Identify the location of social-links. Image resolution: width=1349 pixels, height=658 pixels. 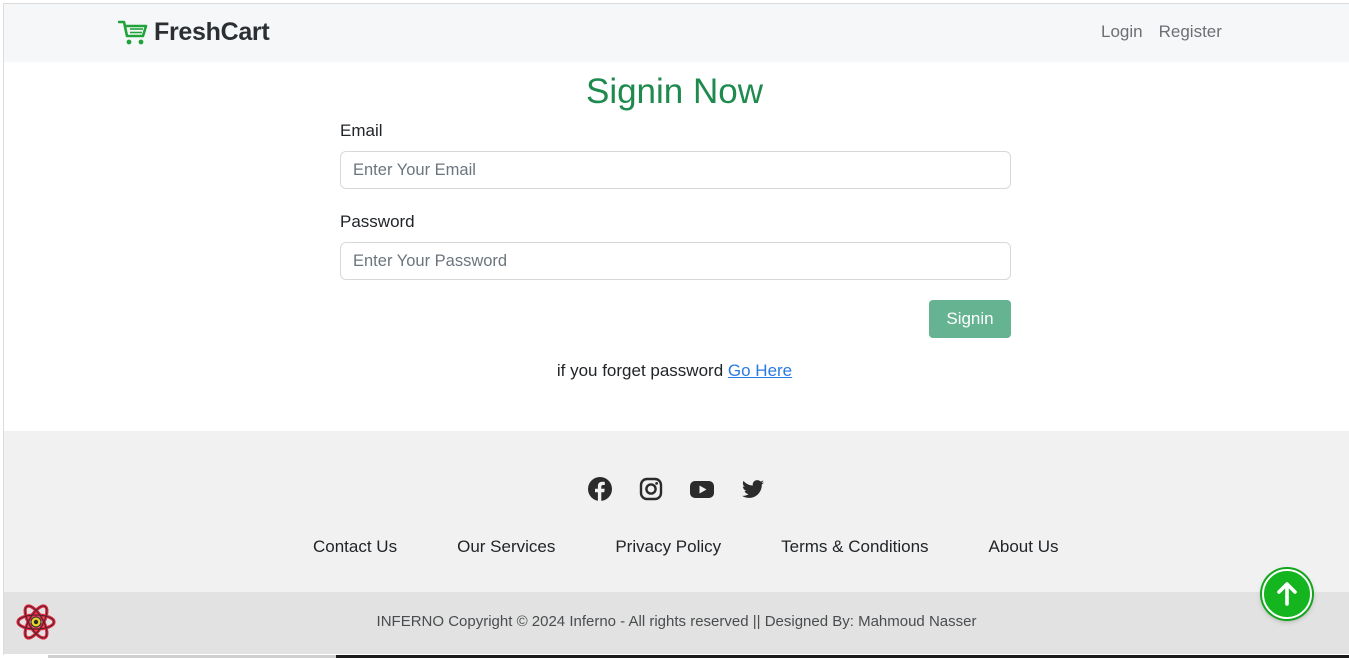
(689, 489).